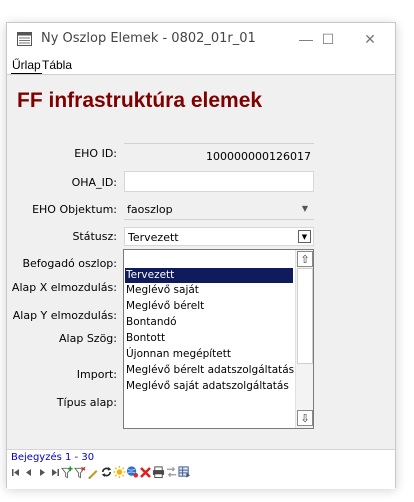 This screenshot has width=414, height=502. I want to click on eho-objektum-combo: faoszlop ▼, so click(219, 209).